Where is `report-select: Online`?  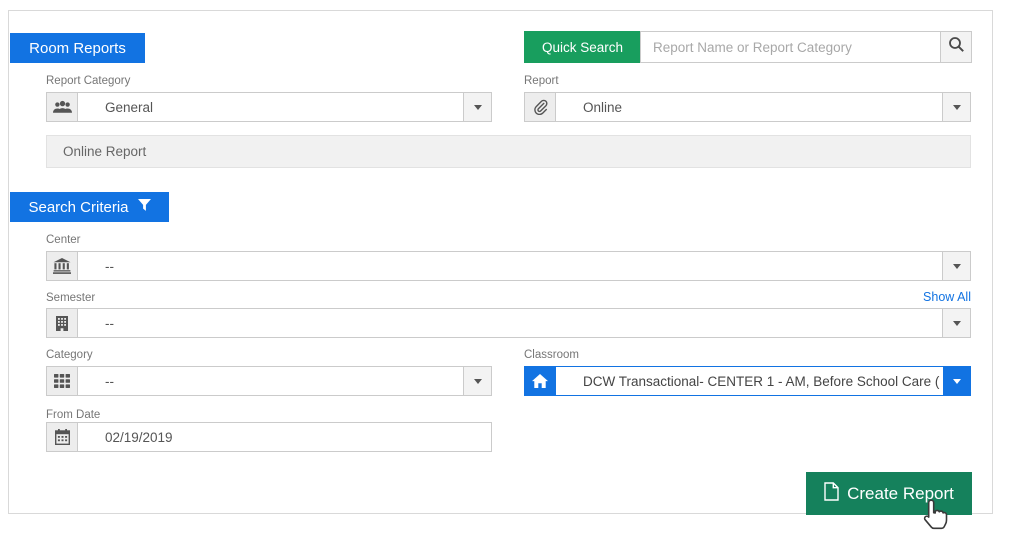
report-select: Online is located at coordinates (747, 107).